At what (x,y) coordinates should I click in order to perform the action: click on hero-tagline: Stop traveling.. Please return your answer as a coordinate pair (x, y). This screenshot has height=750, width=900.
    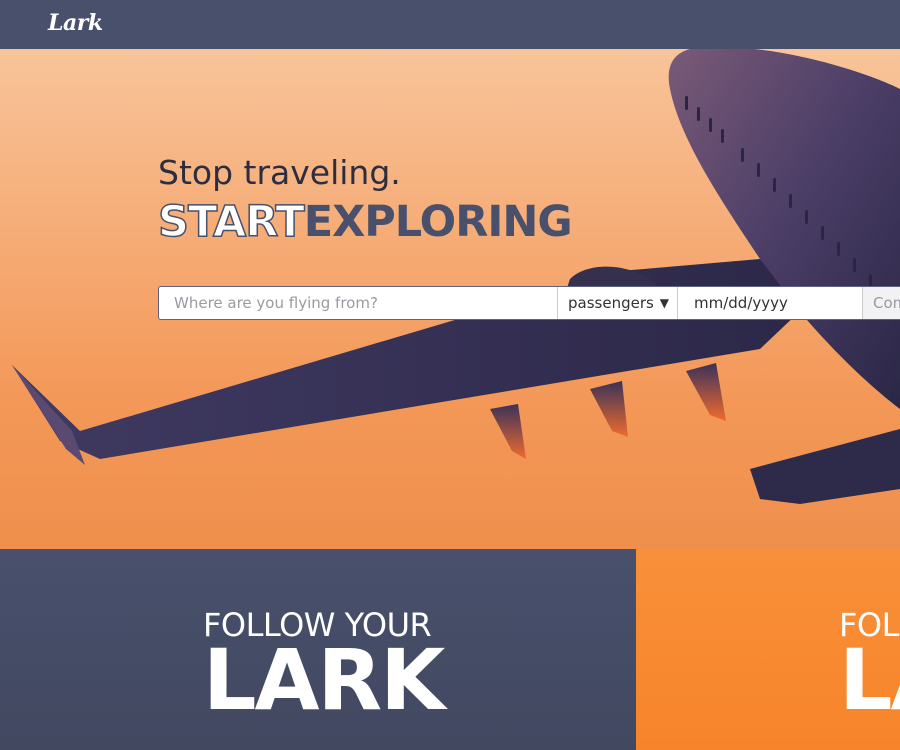
    Looking at the image, I should click on (279, 172).